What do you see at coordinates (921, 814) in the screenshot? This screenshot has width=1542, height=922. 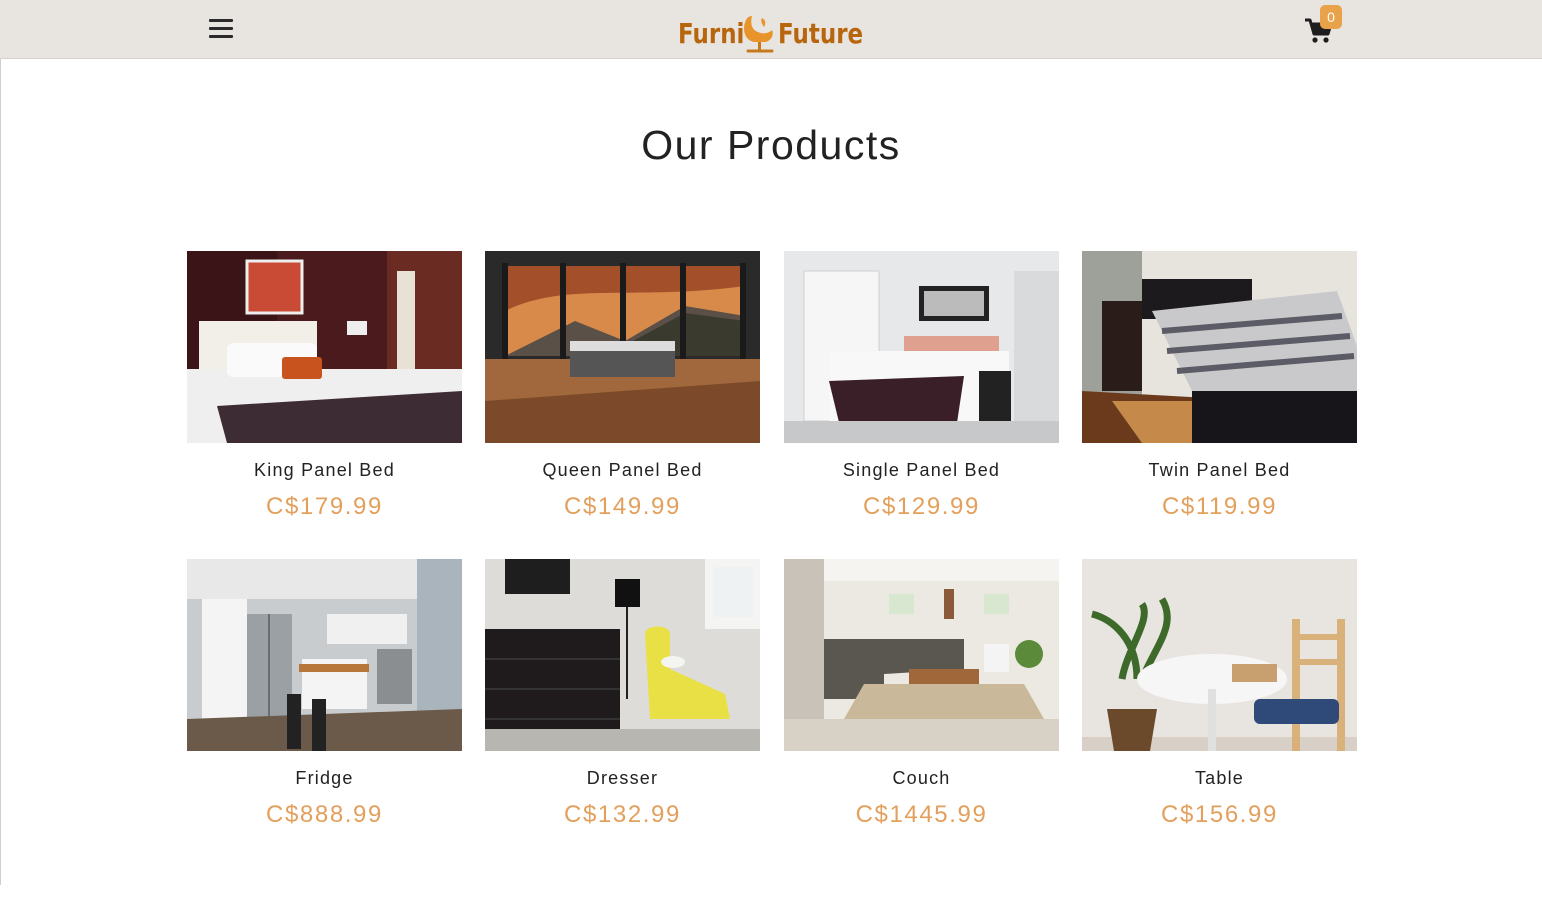 I see `product-price: C$1445.99` at bounding box center [921, 814].